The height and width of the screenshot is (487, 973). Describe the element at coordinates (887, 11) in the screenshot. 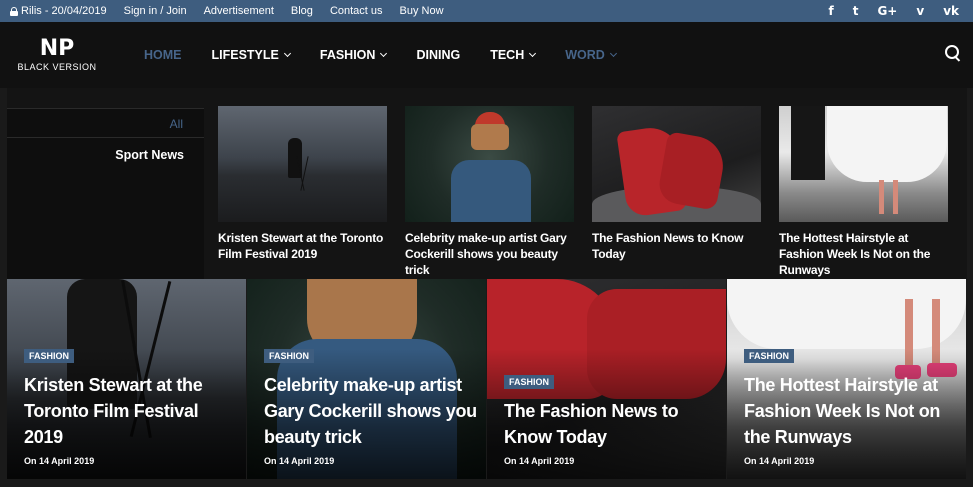

I see `googleplus-icon: G+` at that location.